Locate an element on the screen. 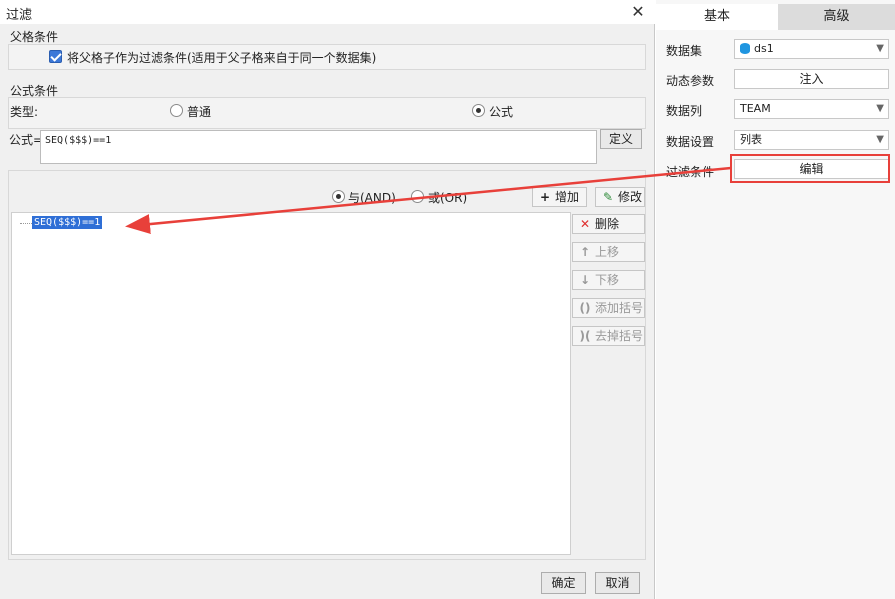 This screenshot has height=599, width=895. tab-advanced: 高级 is located at coordinates (836, 17).